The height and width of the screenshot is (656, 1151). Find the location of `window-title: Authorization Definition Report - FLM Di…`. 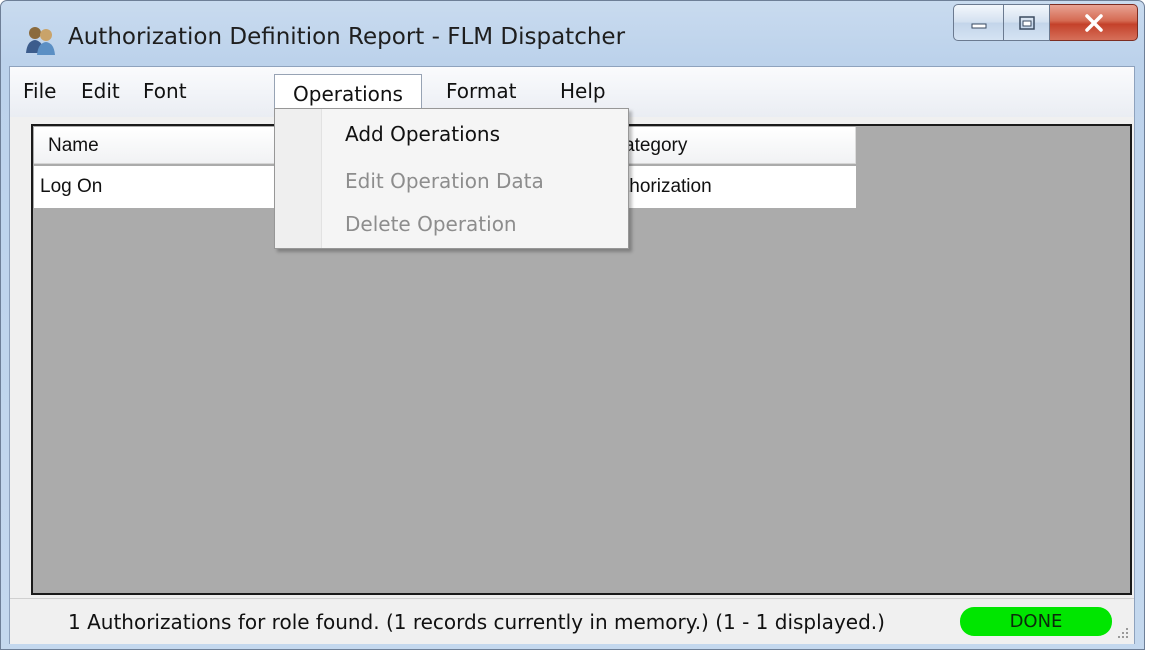

window-title: Authorization Definition Report - FLM Di… is located at coordinates (347, 37).